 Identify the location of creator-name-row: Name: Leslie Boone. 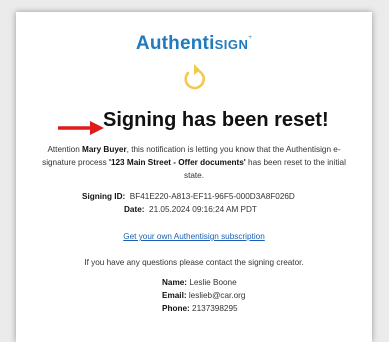
(199, 282).